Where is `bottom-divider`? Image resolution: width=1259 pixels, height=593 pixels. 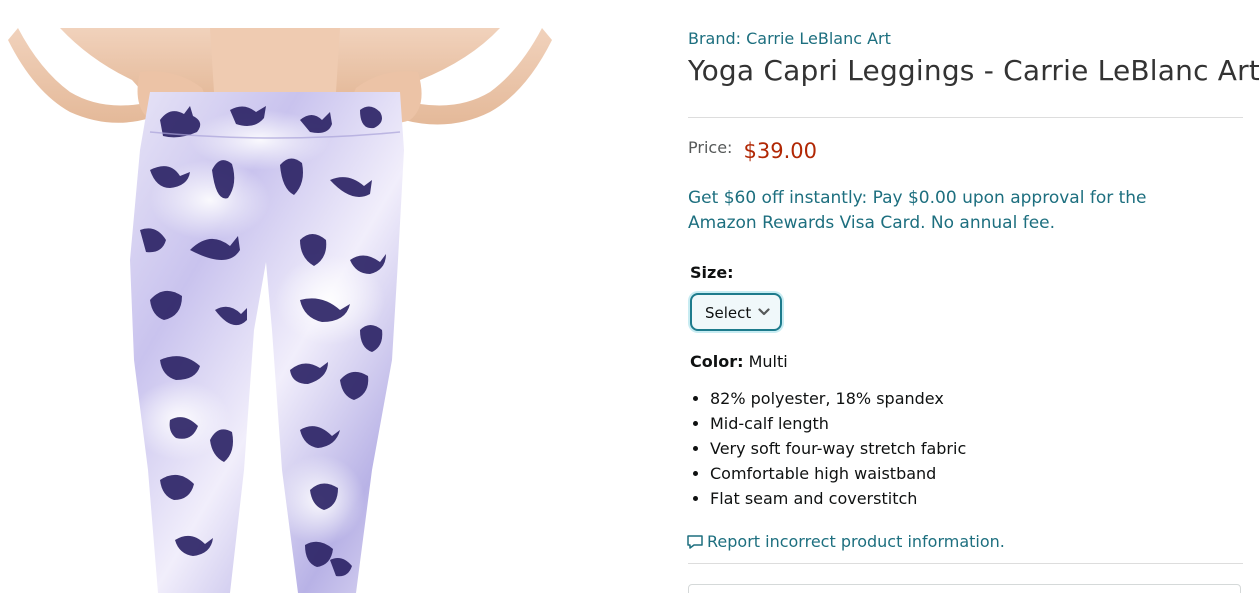
bottom-divider is located at coordinates (965, 563).